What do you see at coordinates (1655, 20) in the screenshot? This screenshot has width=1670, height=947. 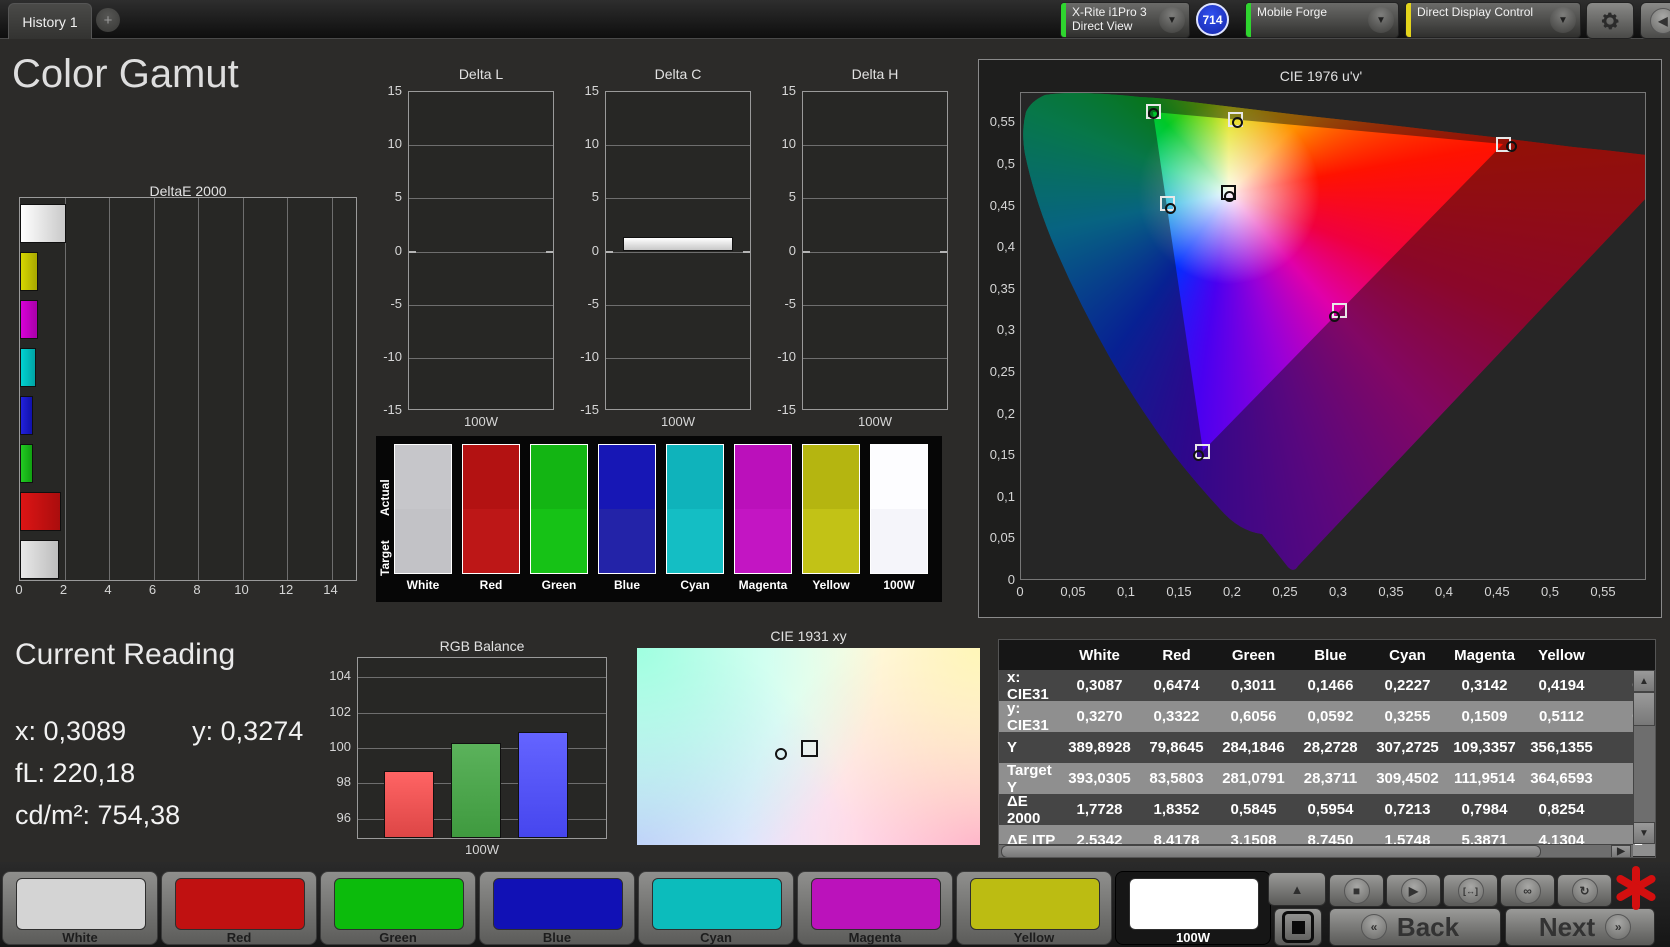 I see `collapse-panel-button: ◀` at bounding box center [1655, 20].